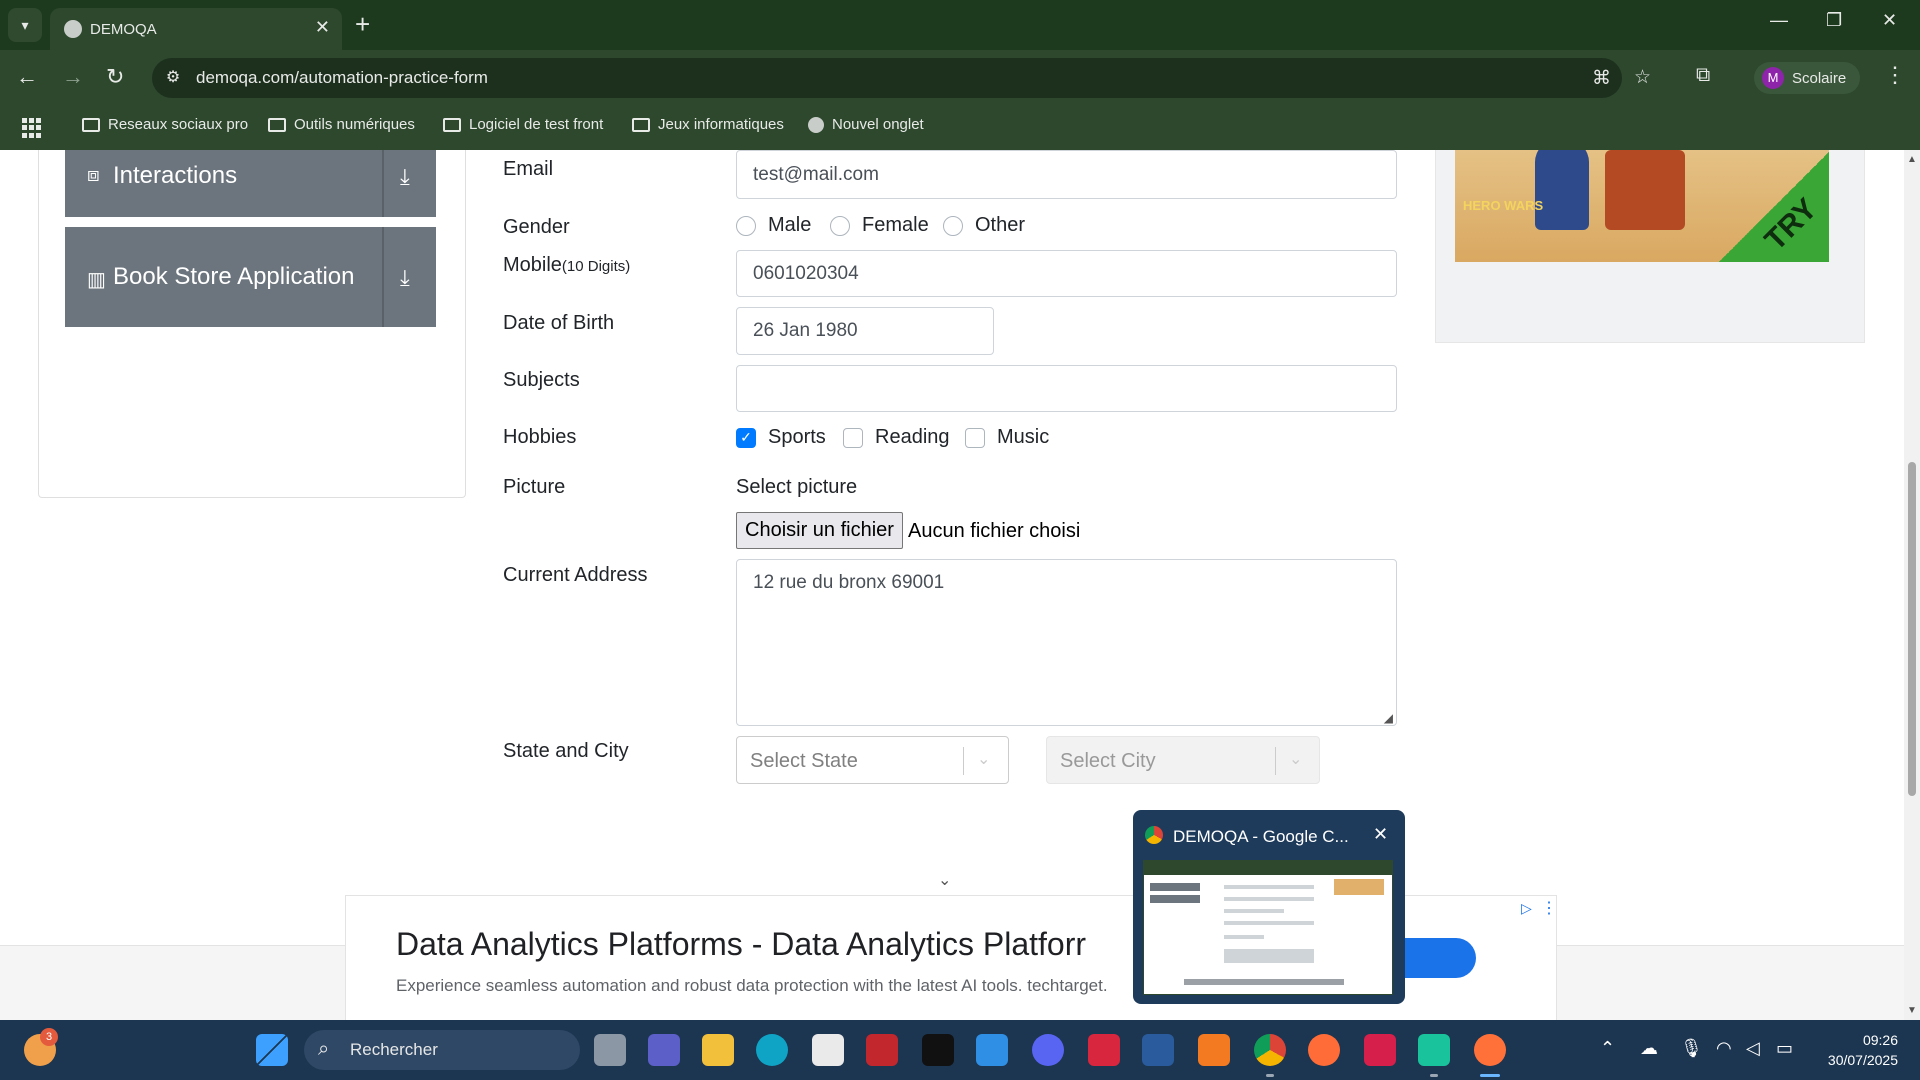 The width and height of the screenshot is (1920, 1080). I want to click on mobile-field: 0601020304, so click(1066, 273).